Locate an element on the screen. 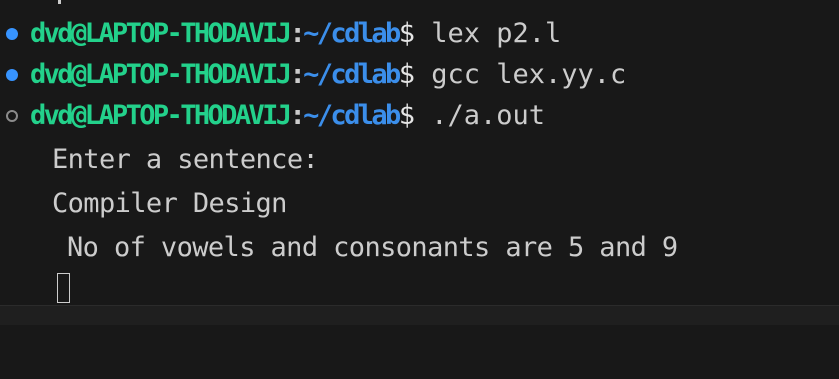 This screenshot has height=379, width=839. command-line: dvd@LAPTOP-THODAVIJ:~/cdlab$ lex p2.l is located at coordinates (280, 34).